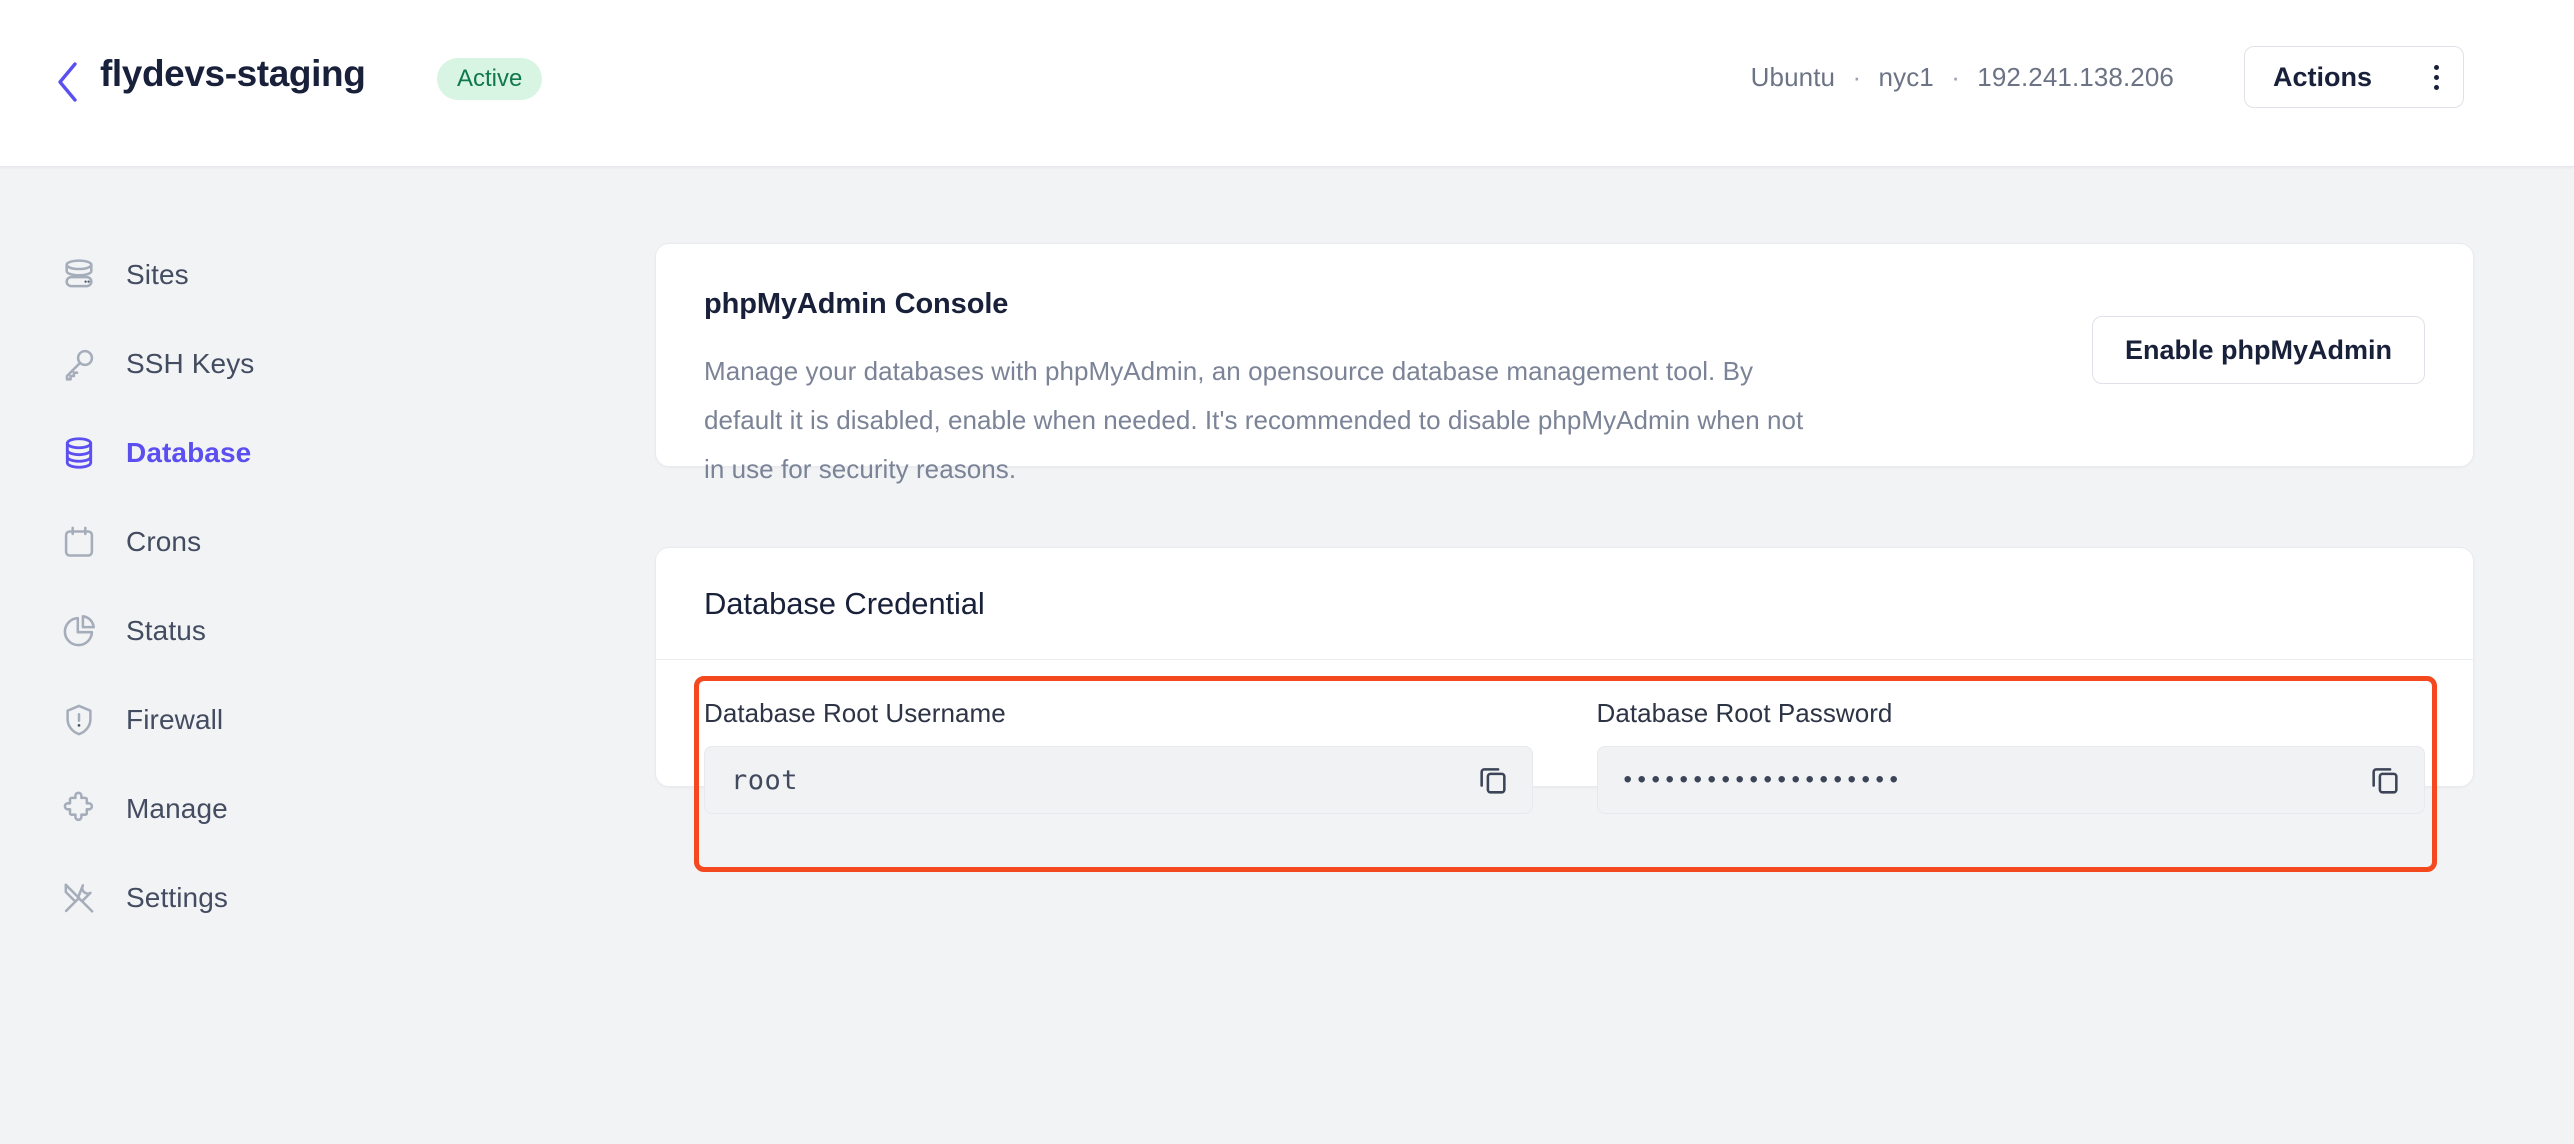 The height and width of the screenshot is (1144, 2574). I want to click on sidebar-item-status: Status, so click(327, 631).